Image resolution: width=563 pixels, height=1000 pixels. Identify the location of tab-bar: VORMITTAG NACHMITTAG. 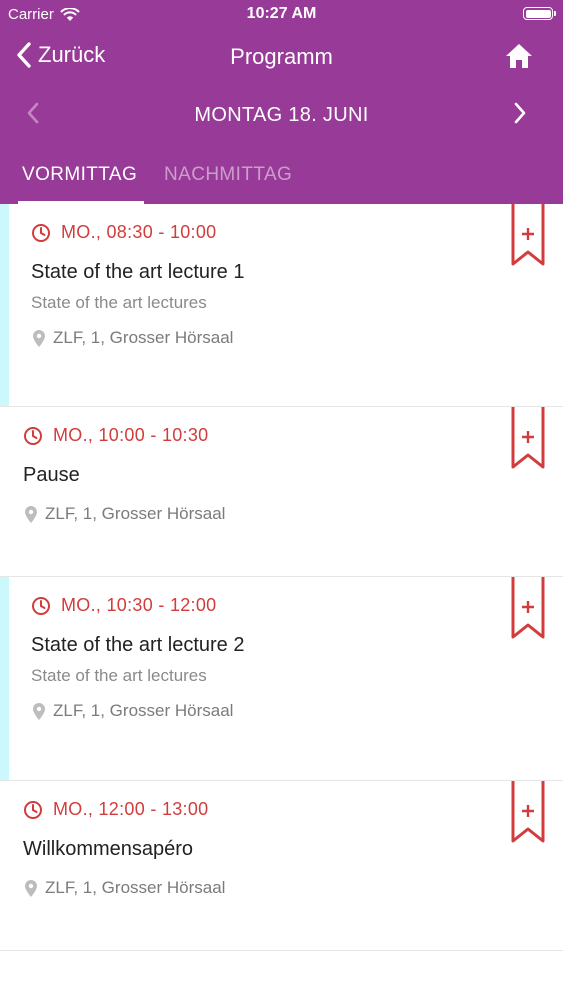
(281, 176).